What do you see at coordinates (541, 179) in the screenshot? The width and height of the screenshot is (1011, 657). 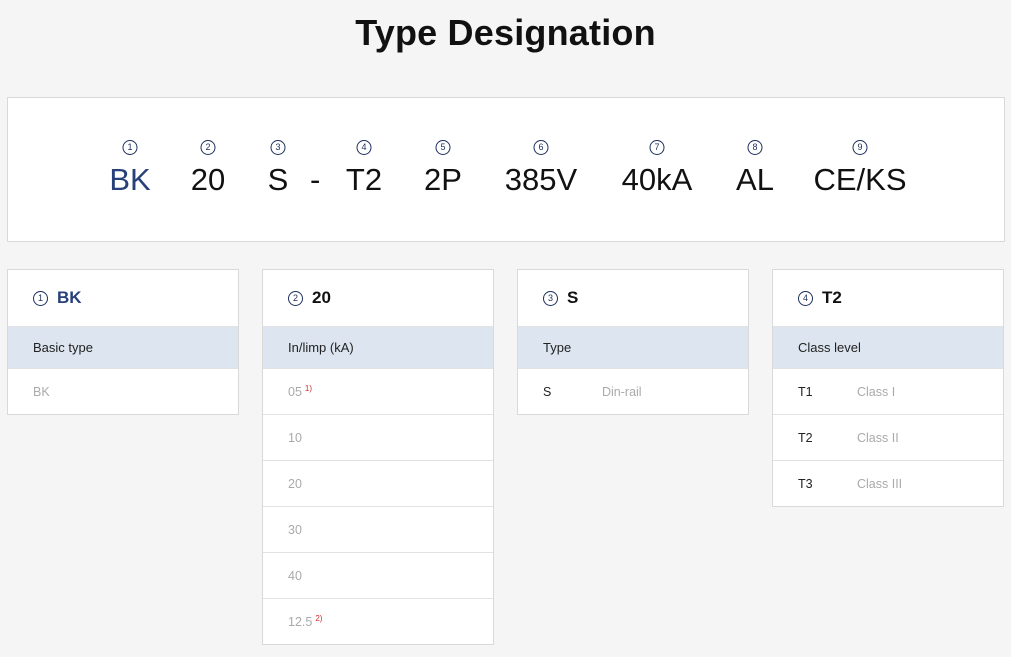 I see `segment-value: 385V` at bounding box center [541, 179].